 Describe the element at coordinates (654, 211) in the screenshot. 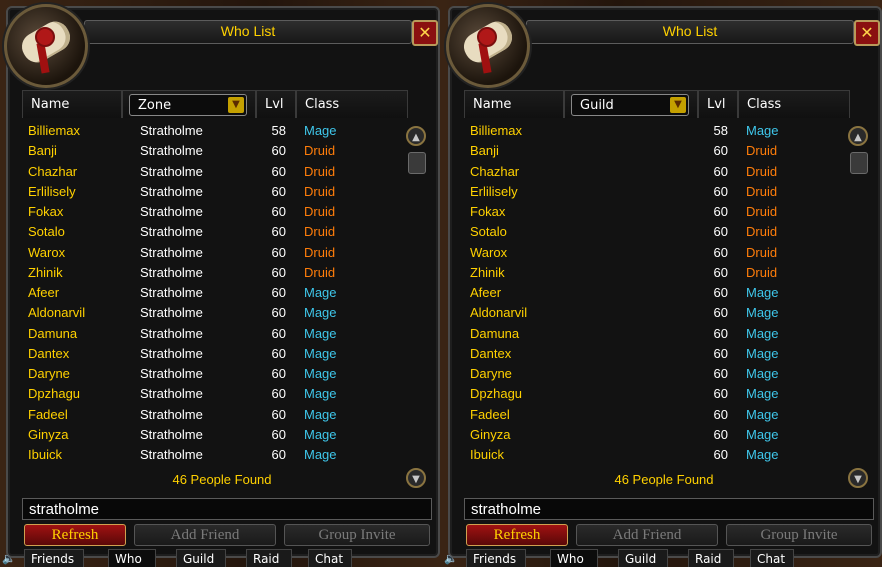

I see `list-item: Fokax 60 Druid` at that location.